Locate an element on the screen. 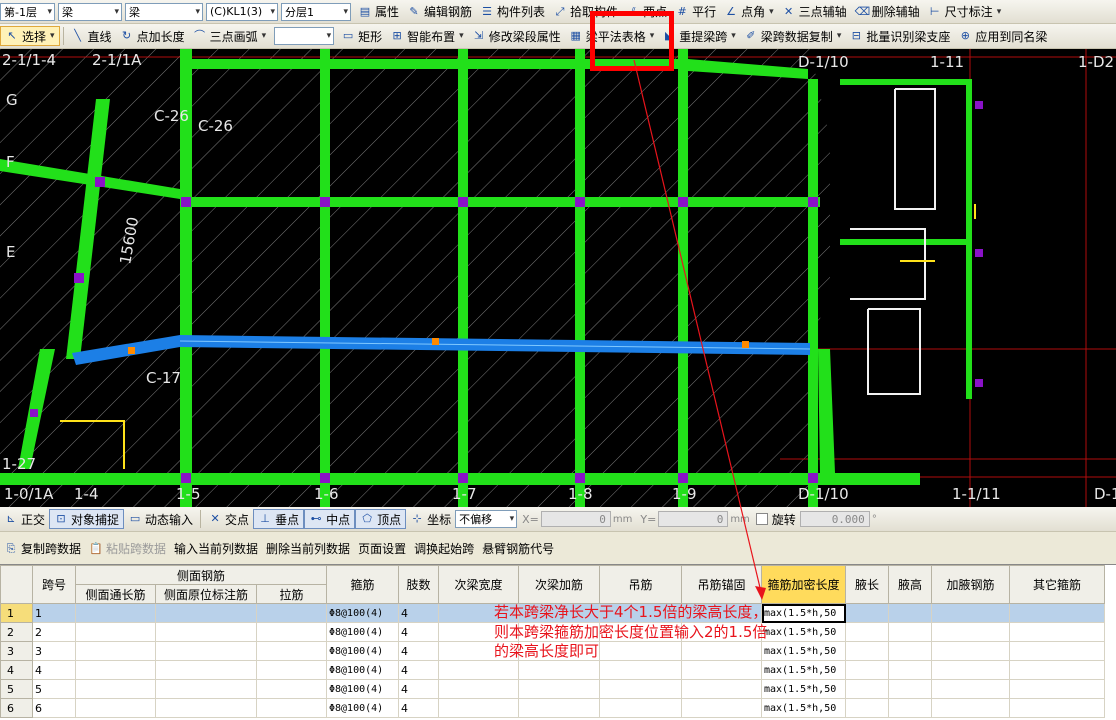 The width and height of the screenshot is (1116, 720). table-row: 6 6 Φ8@100(4) 4 max(1.5*h,50 is located at coordinates (552, 708).